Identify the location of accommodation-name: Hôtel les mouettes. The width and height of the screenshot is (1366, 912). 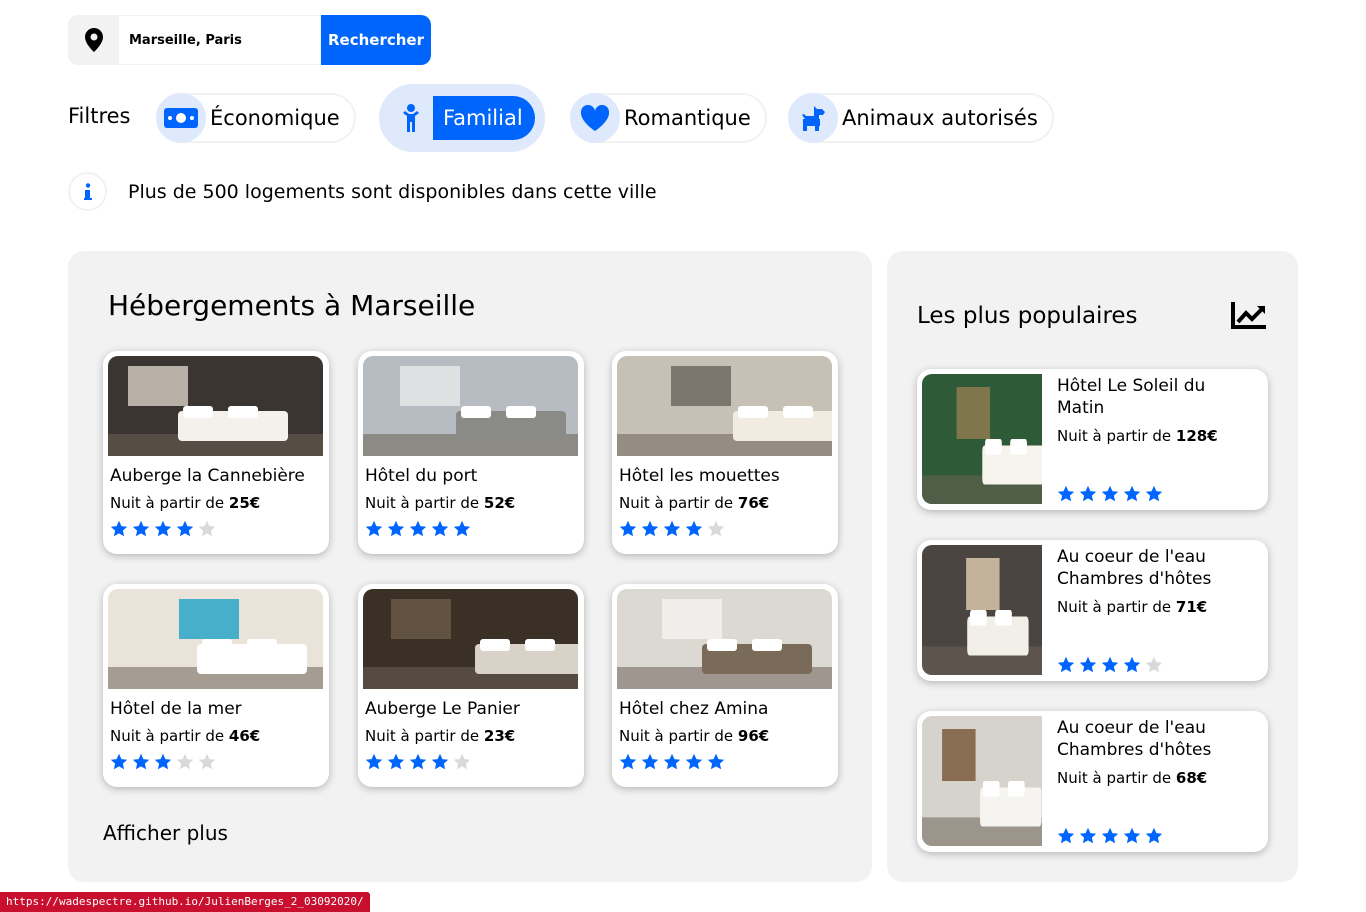
(699, 476).